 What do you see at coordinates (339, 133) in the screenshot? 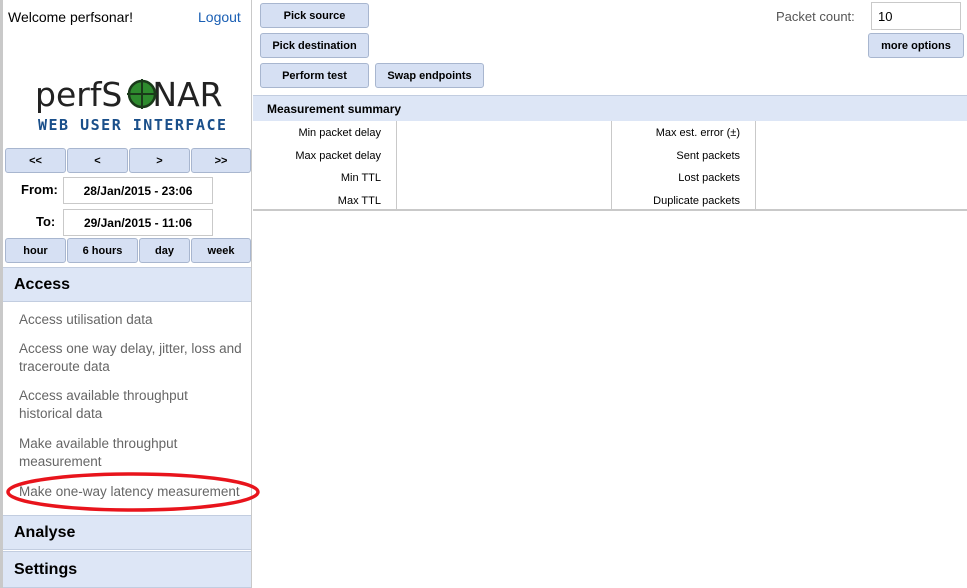
I see `min-packet-delay-label: Min packet delay` at bounding box center [339, 133].